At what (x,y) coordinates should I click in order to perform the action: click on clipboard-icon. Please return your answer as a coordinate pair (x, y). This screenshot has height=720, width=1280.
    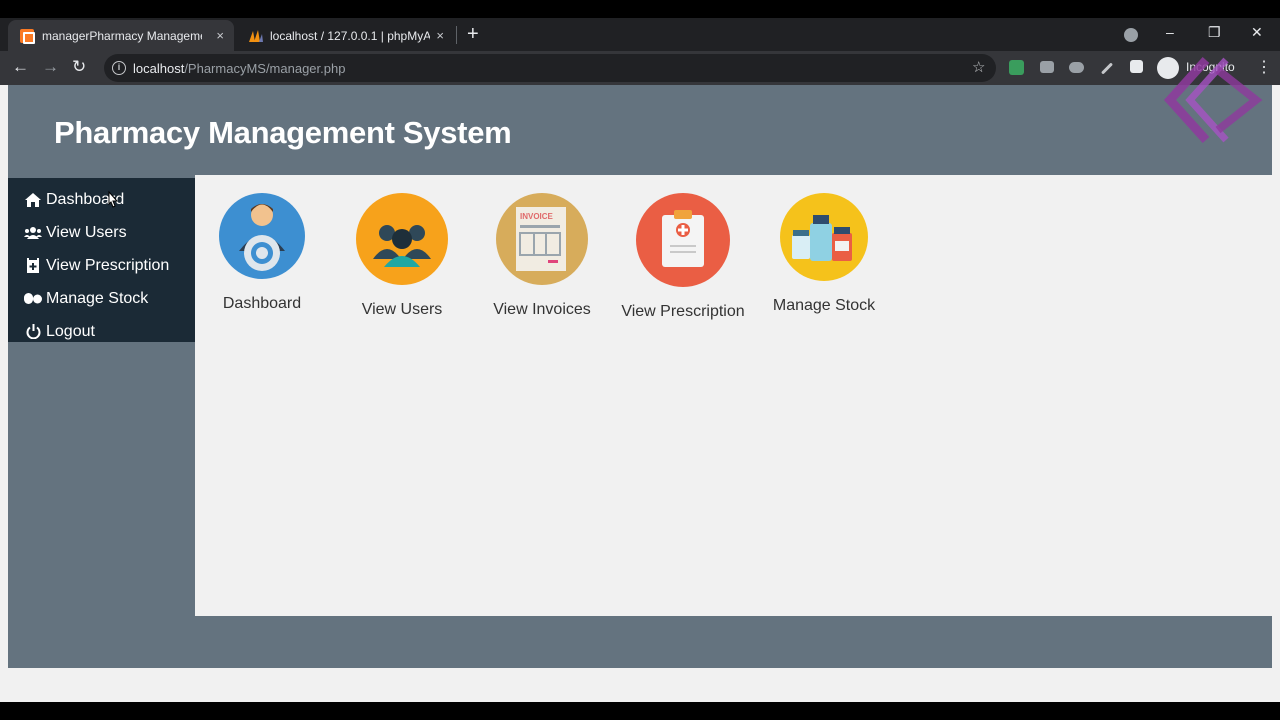
    Looking at the image, I should click on (683, 240).